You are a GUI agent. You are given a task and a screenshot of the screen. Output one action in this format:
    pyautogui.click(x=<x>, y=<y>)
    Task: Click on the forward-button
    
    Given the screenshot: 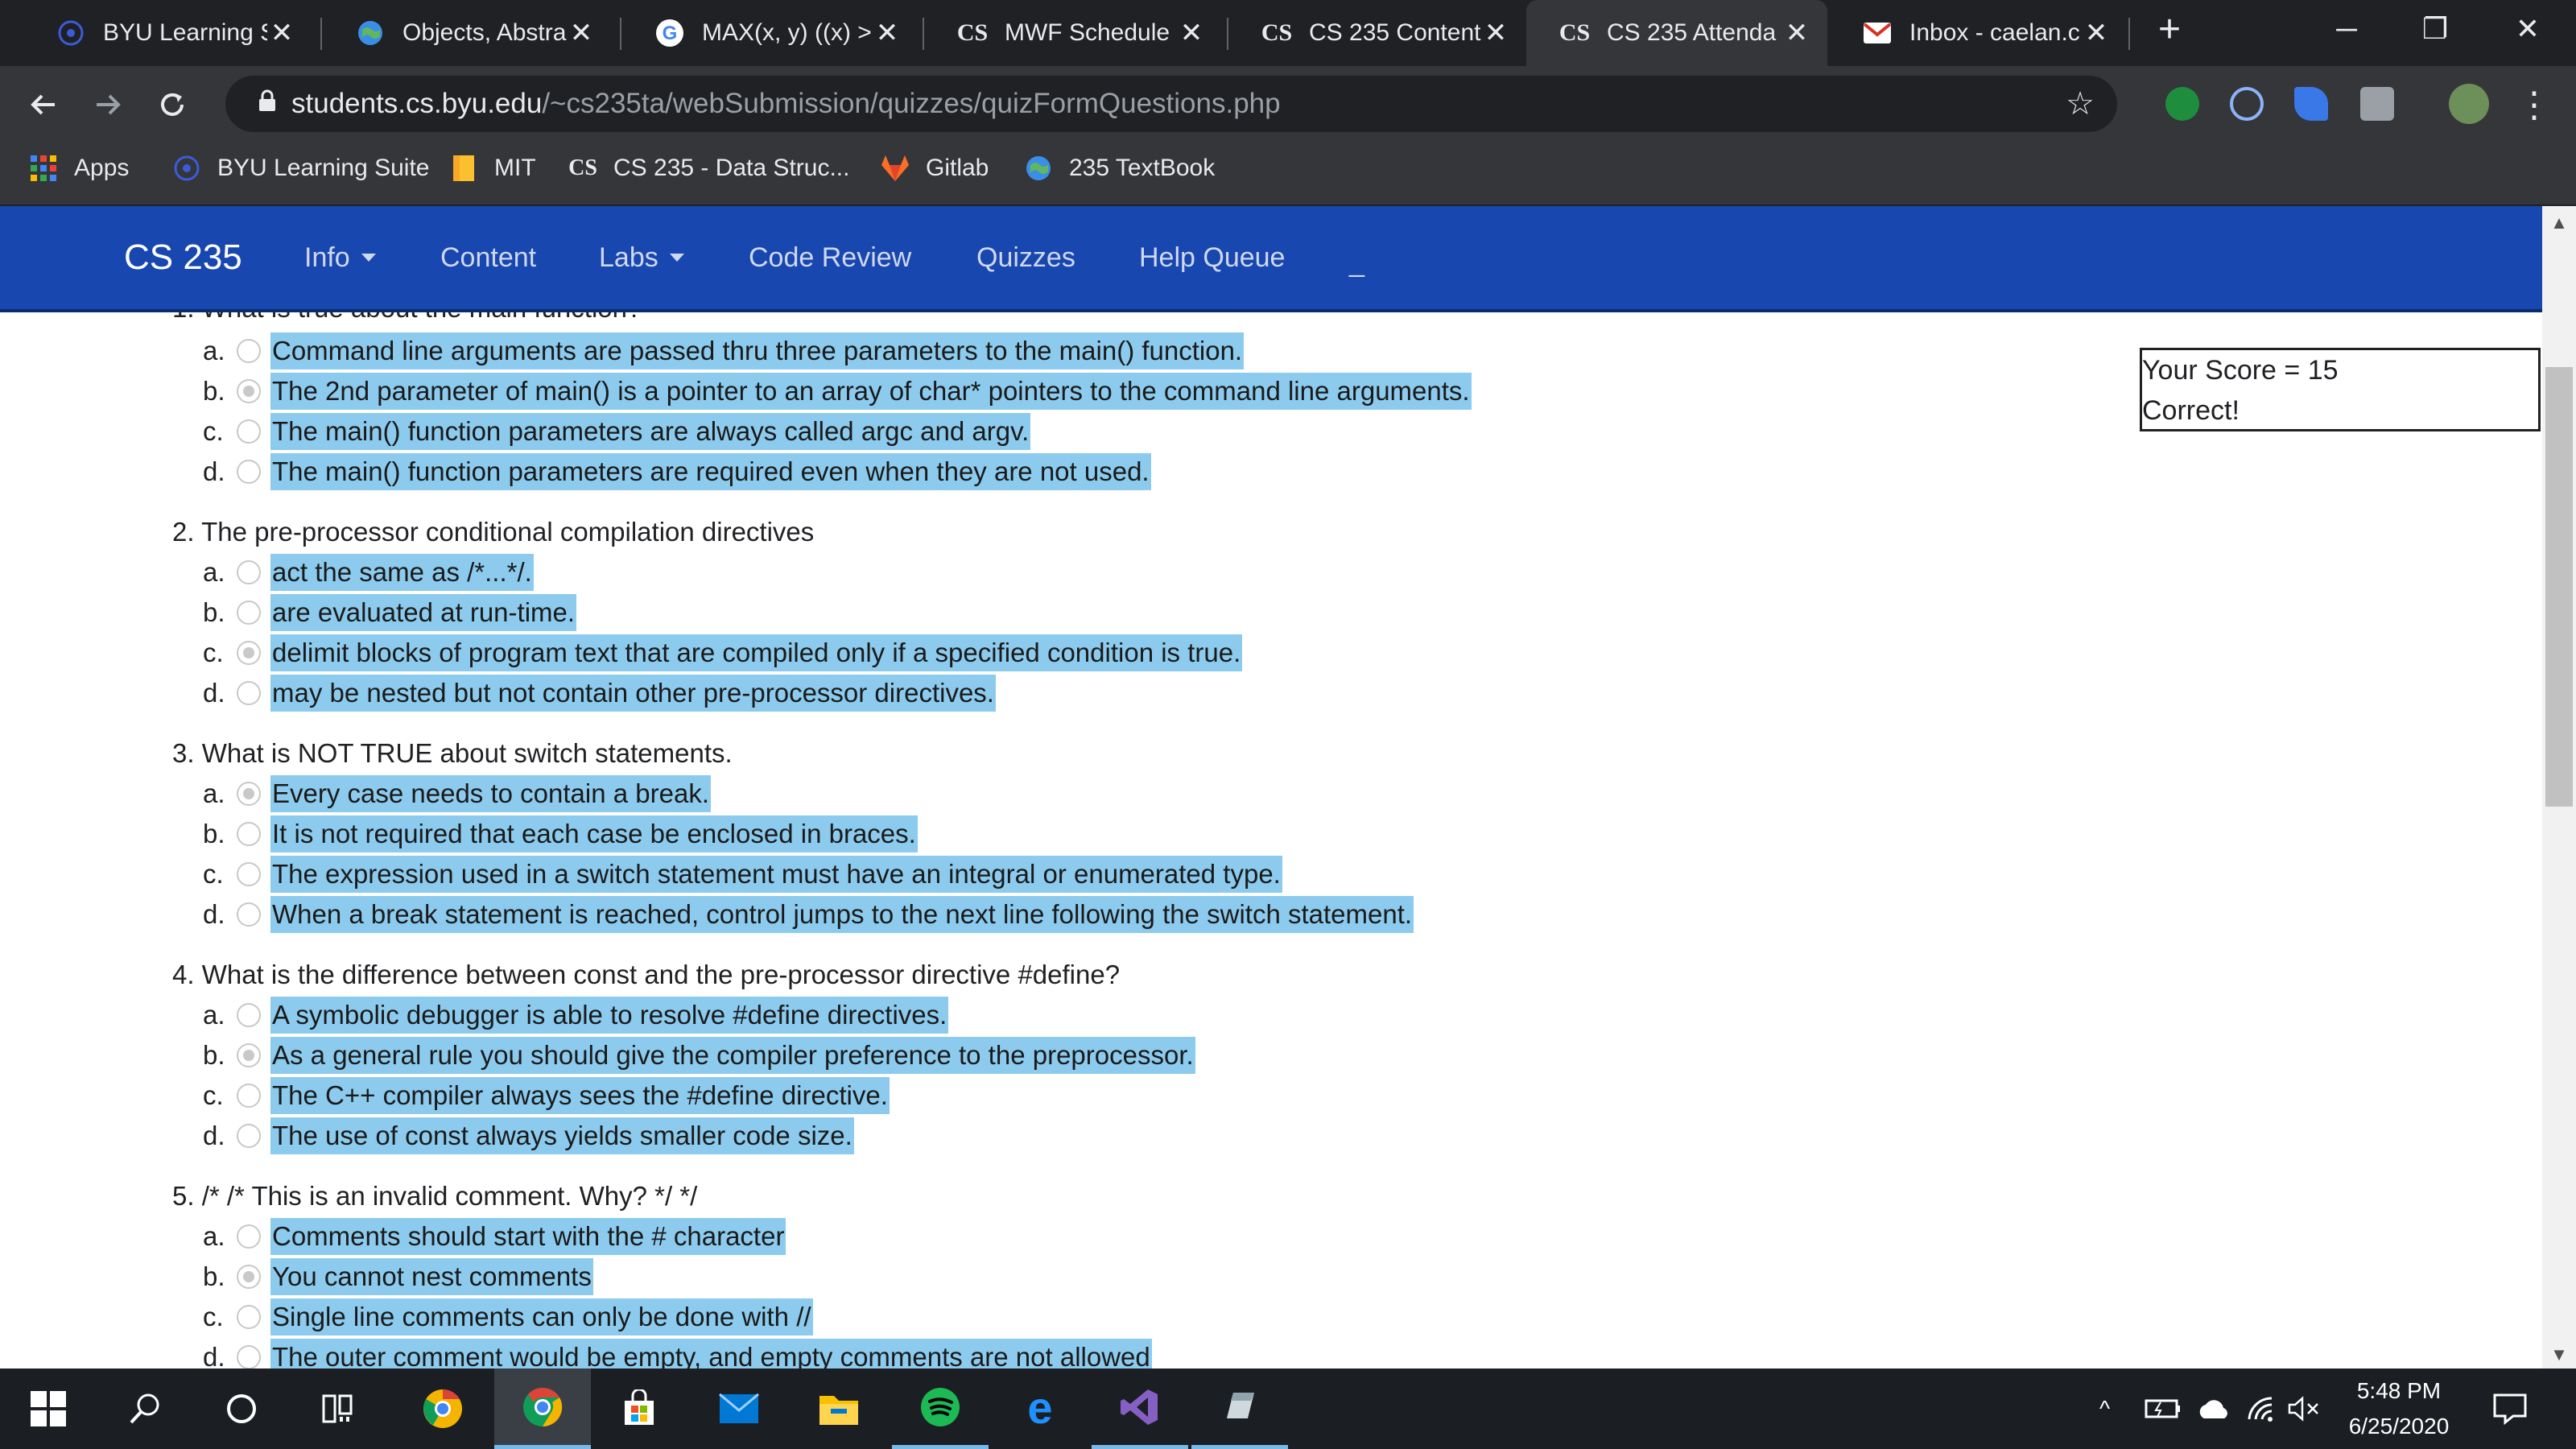 What is the action you would take?
    pyautogui.click(x=108, y=104)
    